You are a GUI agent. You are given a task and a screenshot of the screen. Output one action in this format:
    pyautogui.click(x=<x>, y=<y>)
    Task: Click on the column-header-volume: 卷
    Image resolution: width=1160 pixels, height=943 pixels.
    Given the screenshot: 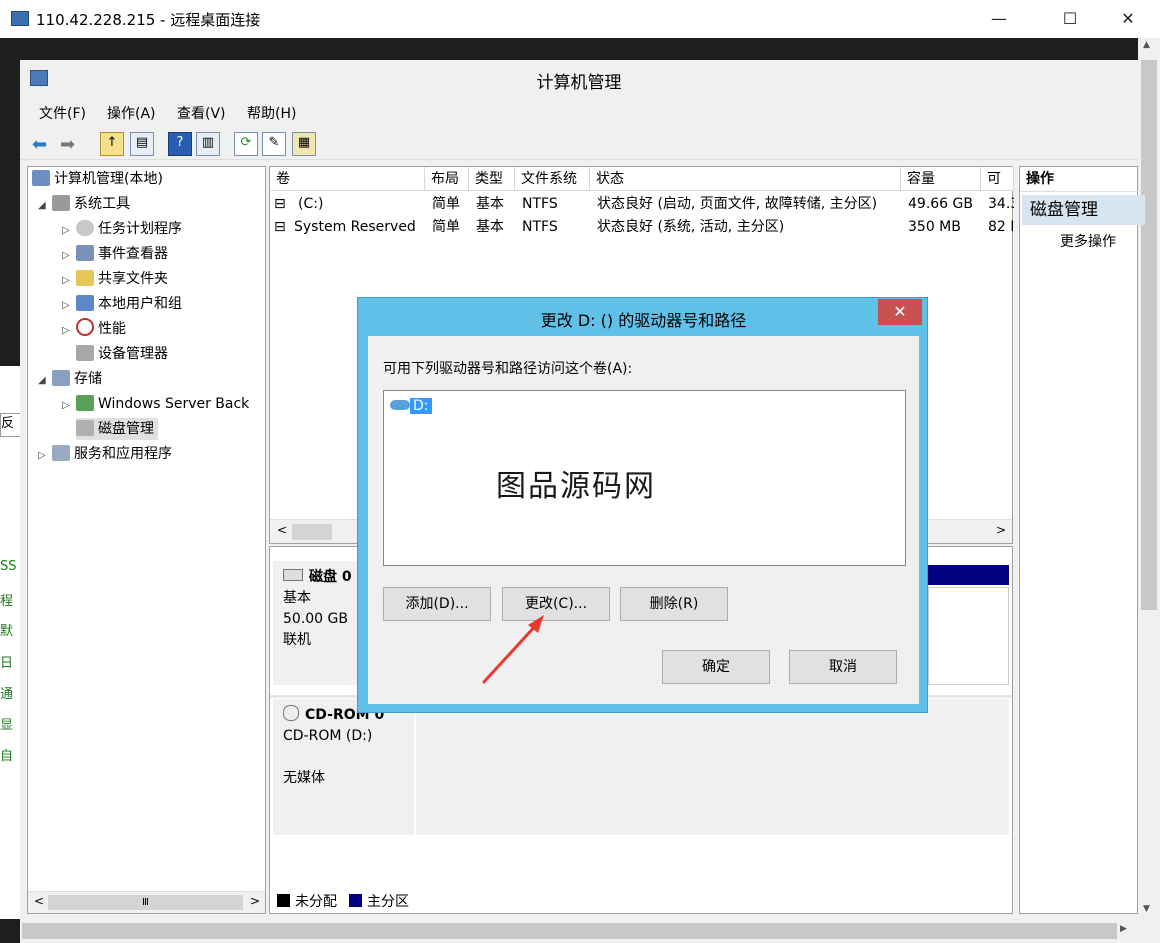 What is the action you would take?
    pyautogui.click(x=347, y=179)
    